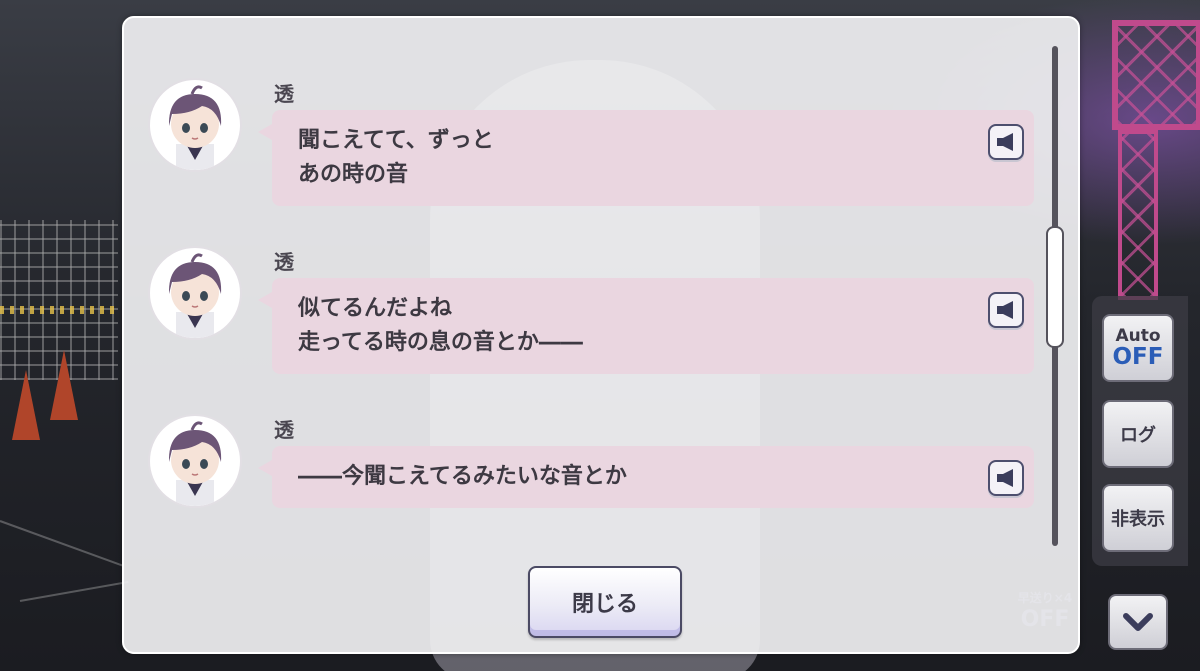 The image size is (1200, 671). I want to click on down-button, so click(1138, 622).